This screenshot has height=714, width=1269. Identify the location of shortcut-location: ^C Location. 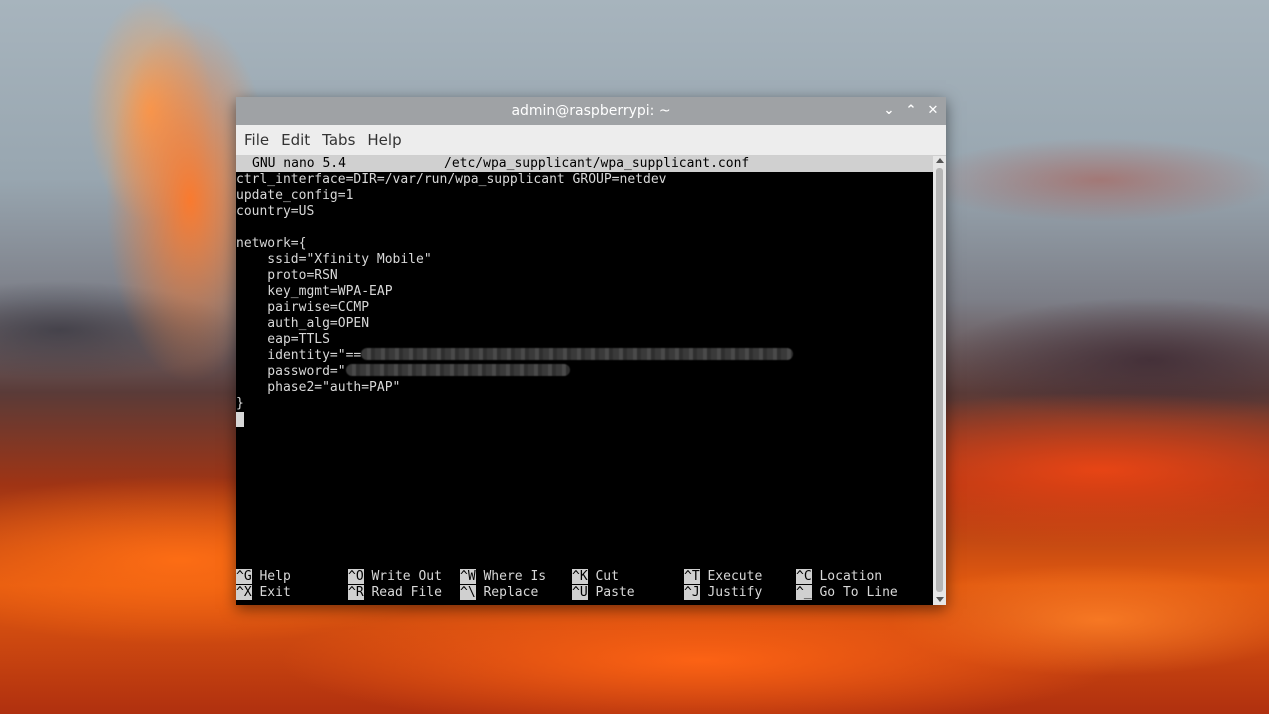
(839, 577).